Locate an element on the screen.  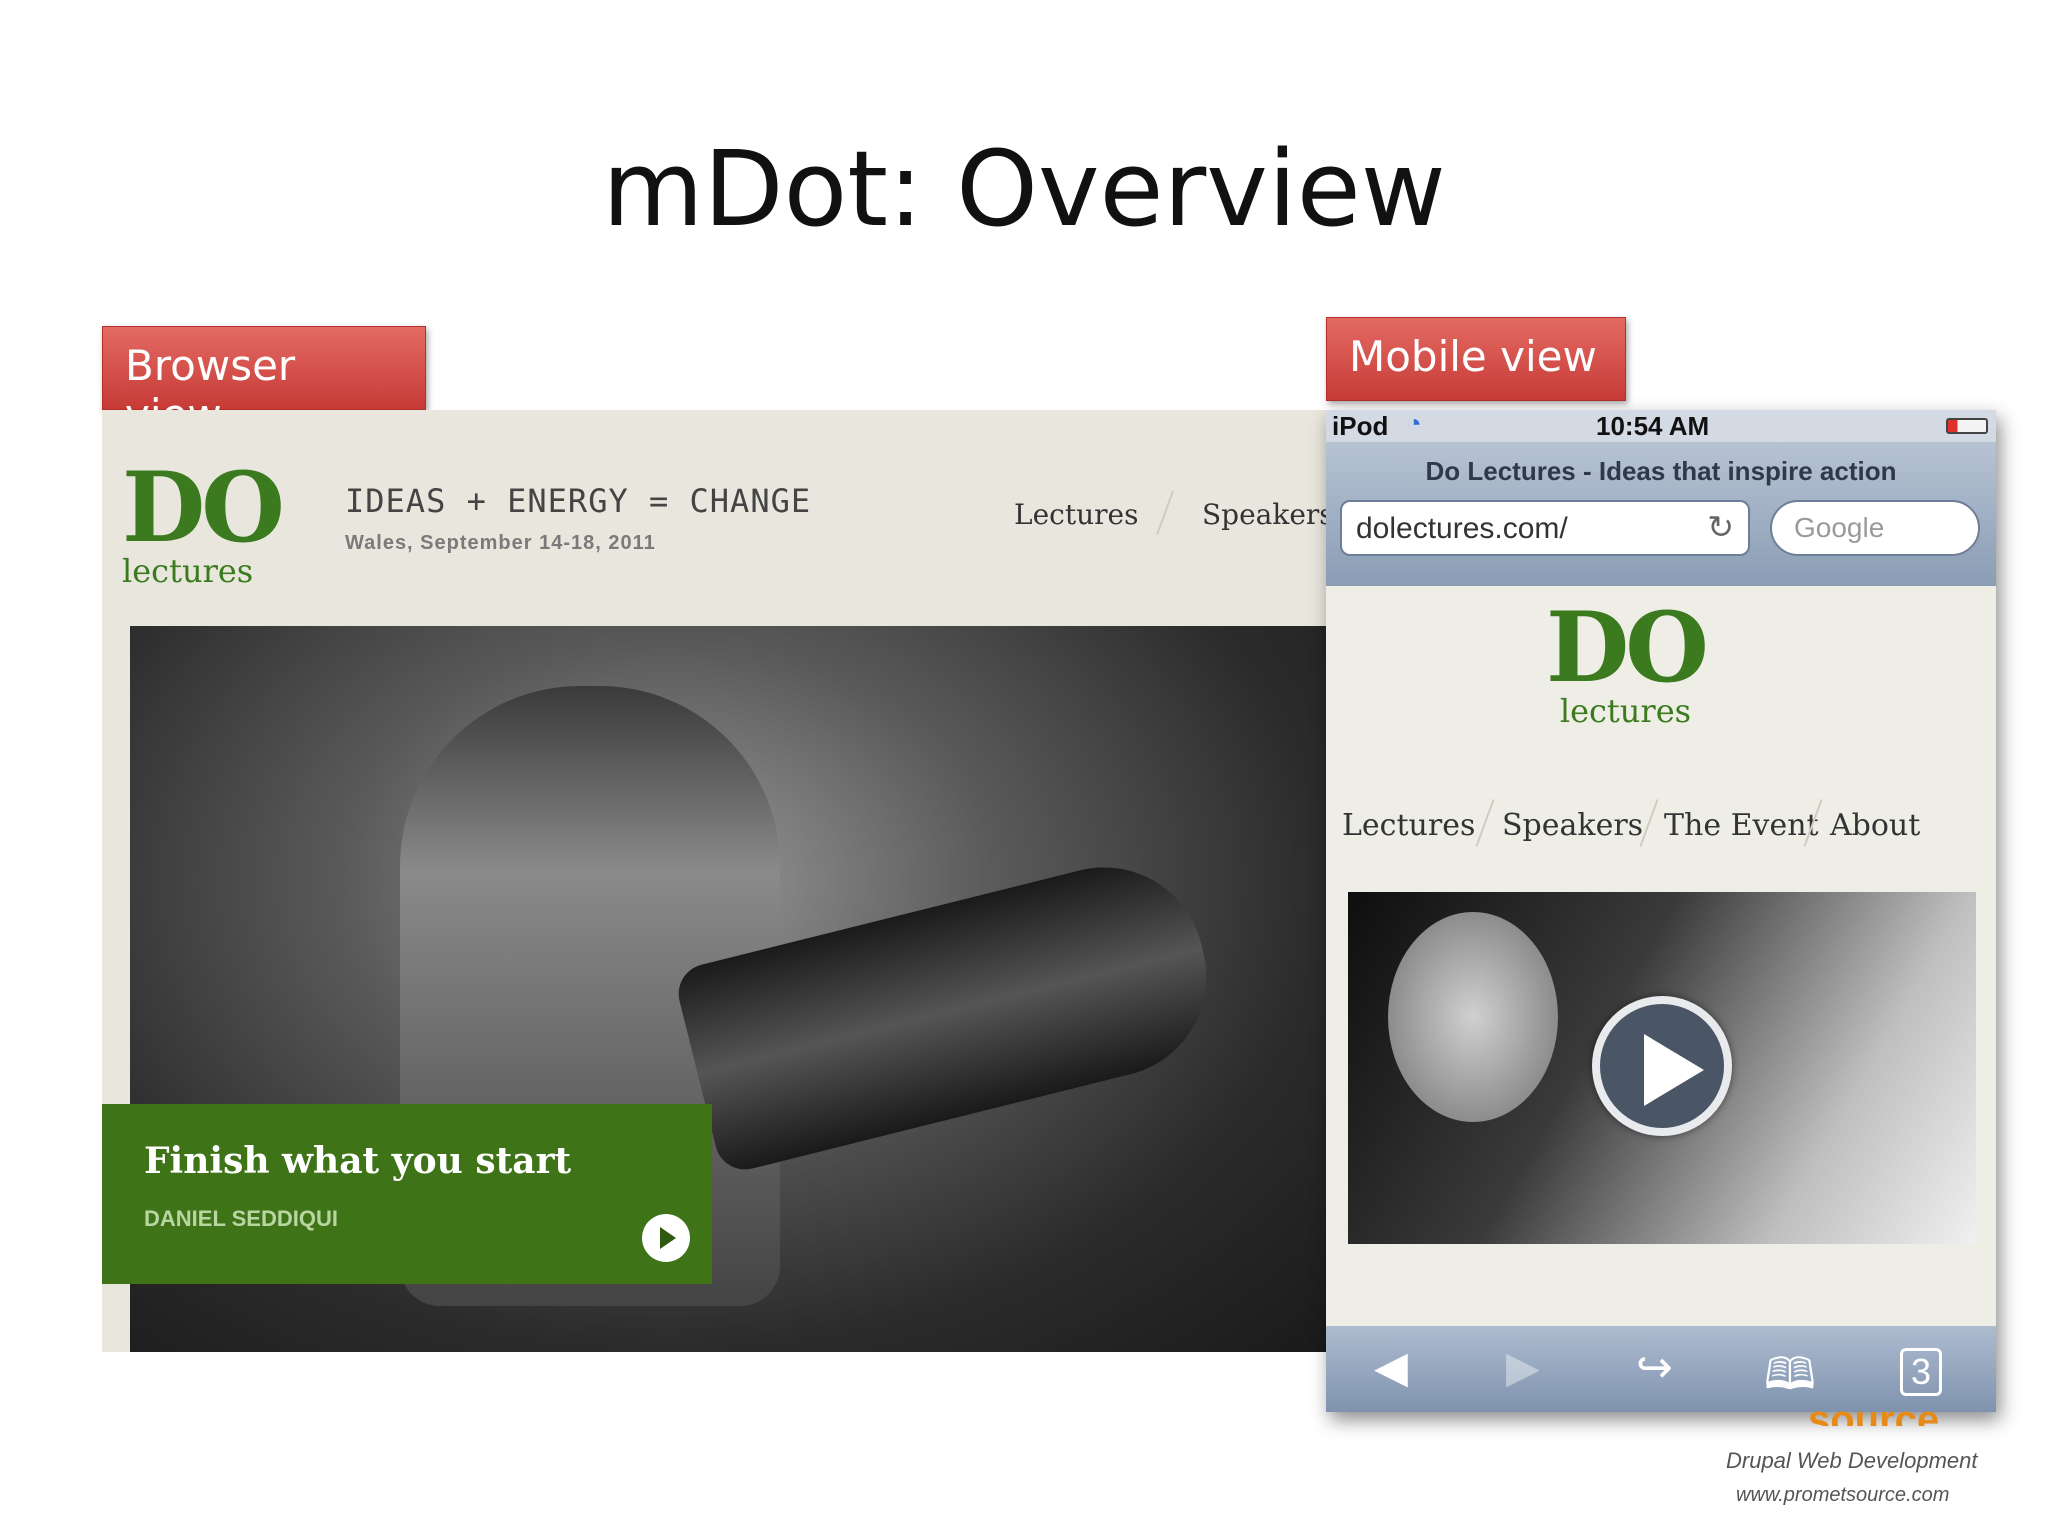
video-thumbnail is located at coordinates (1662, 1068).